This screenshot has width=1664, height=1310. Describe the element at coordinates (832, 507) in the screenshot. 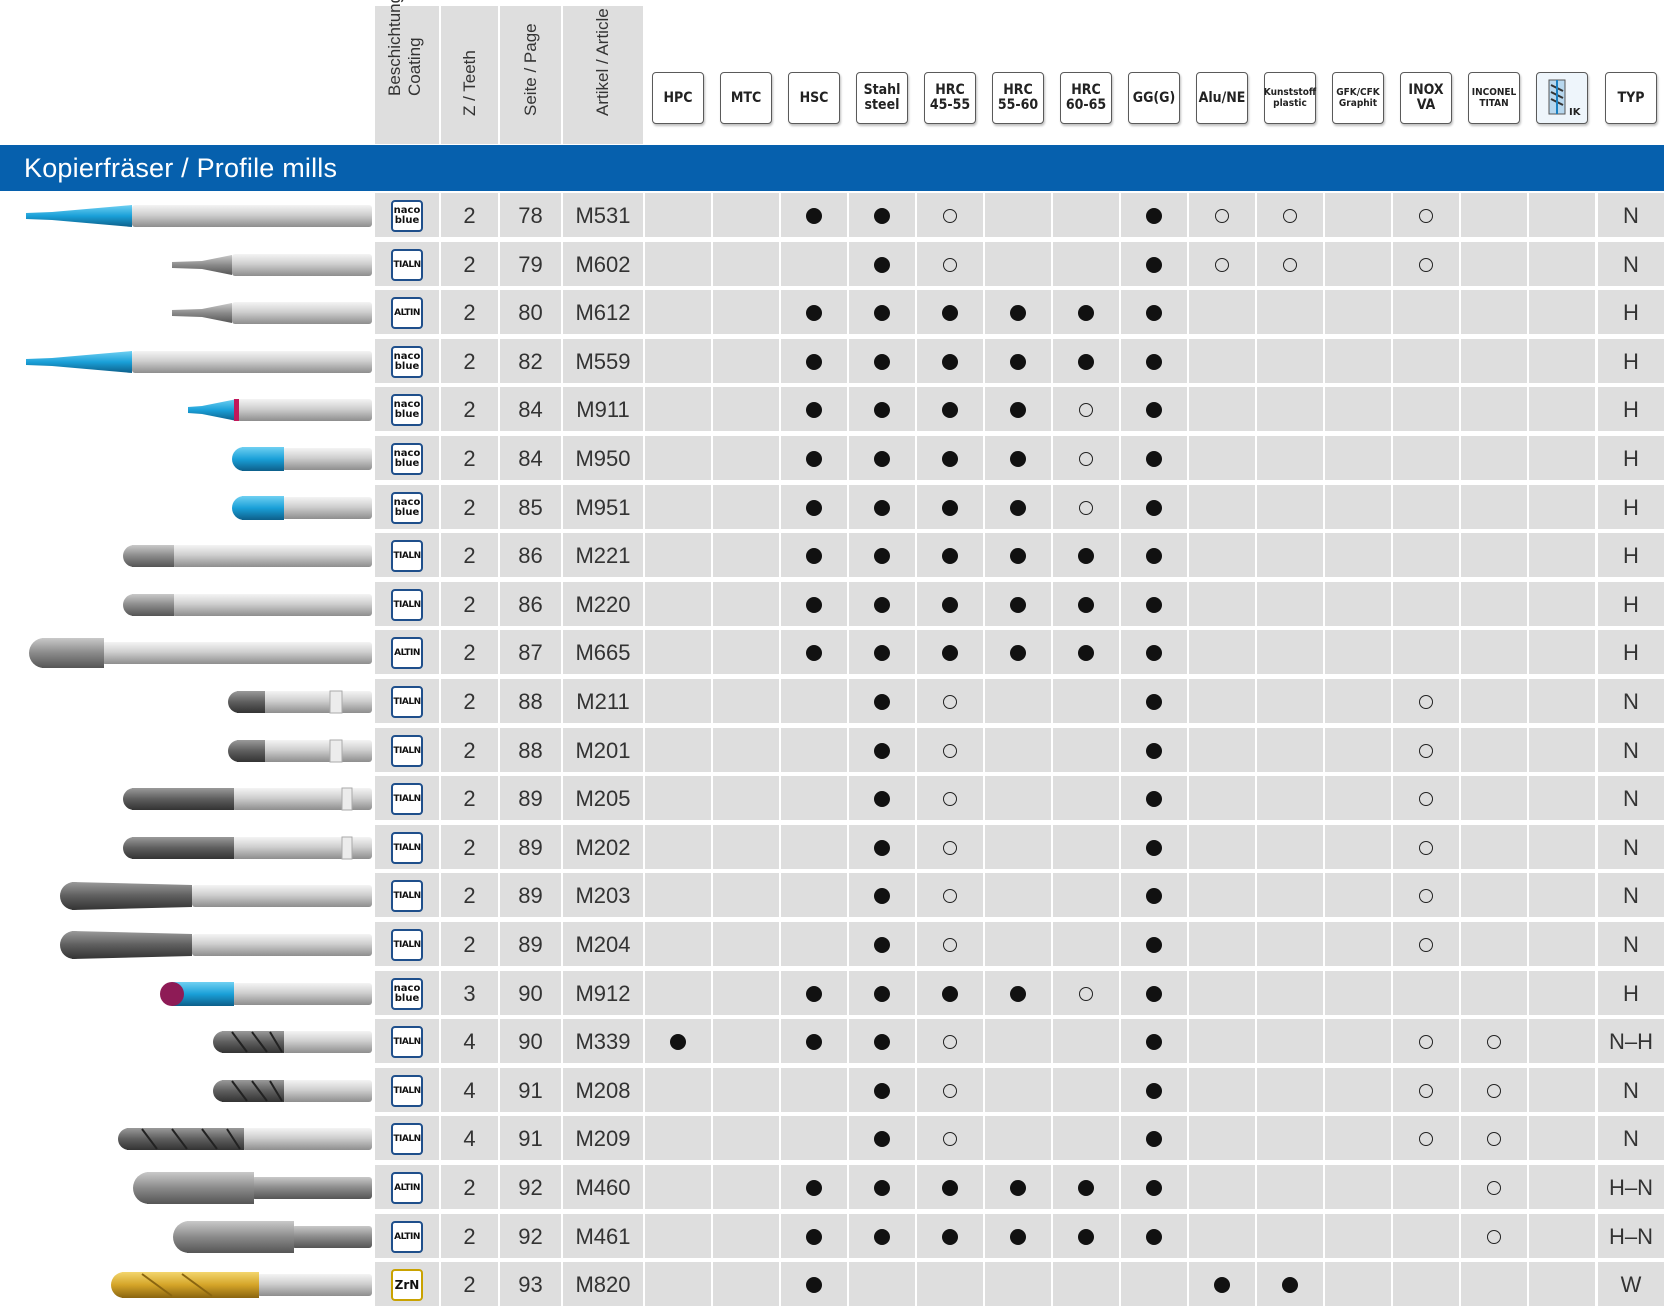

I see `table-row: naco blue 2 85 M951 H` at that location.